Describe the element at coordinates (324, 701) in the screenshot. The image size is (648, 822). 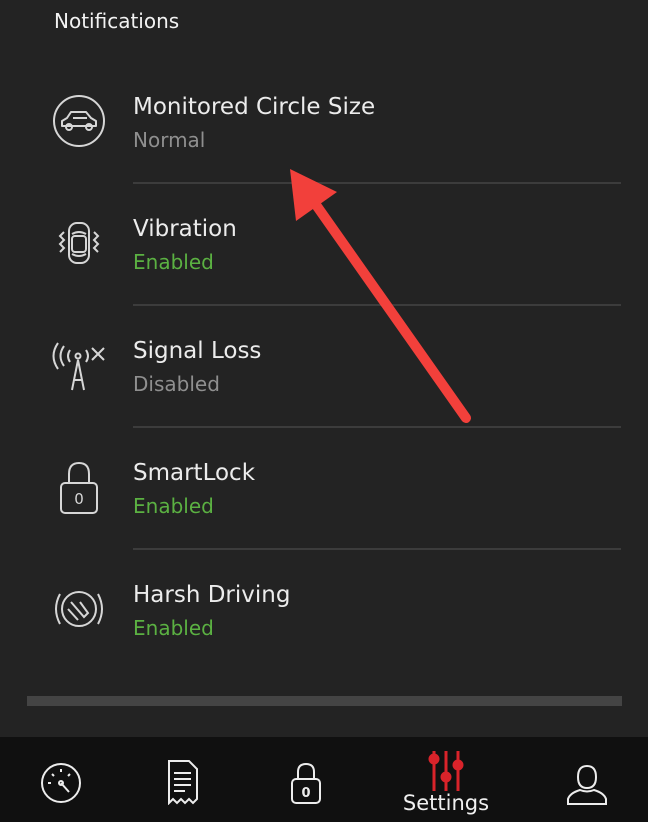
I see `section-footer-bar` at that location.